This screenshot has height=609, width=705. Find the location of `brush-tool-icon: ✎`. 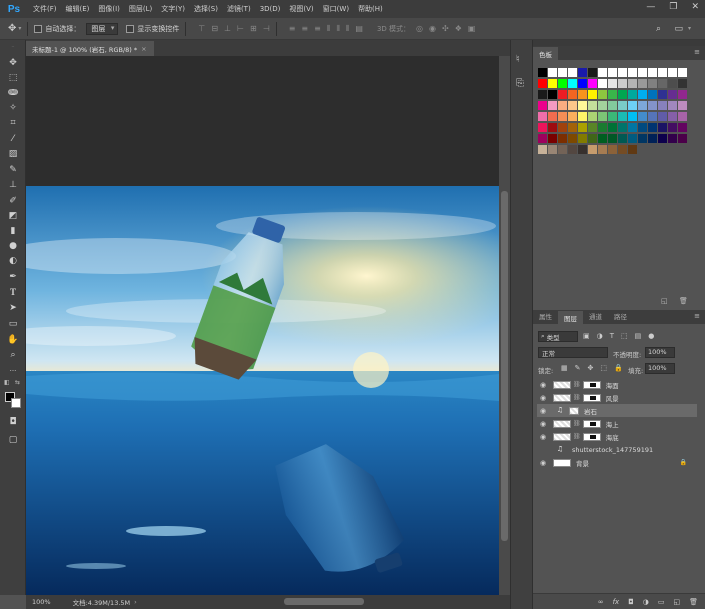

brush-tool-icon: ✎ is located at coordinates (13, 170).